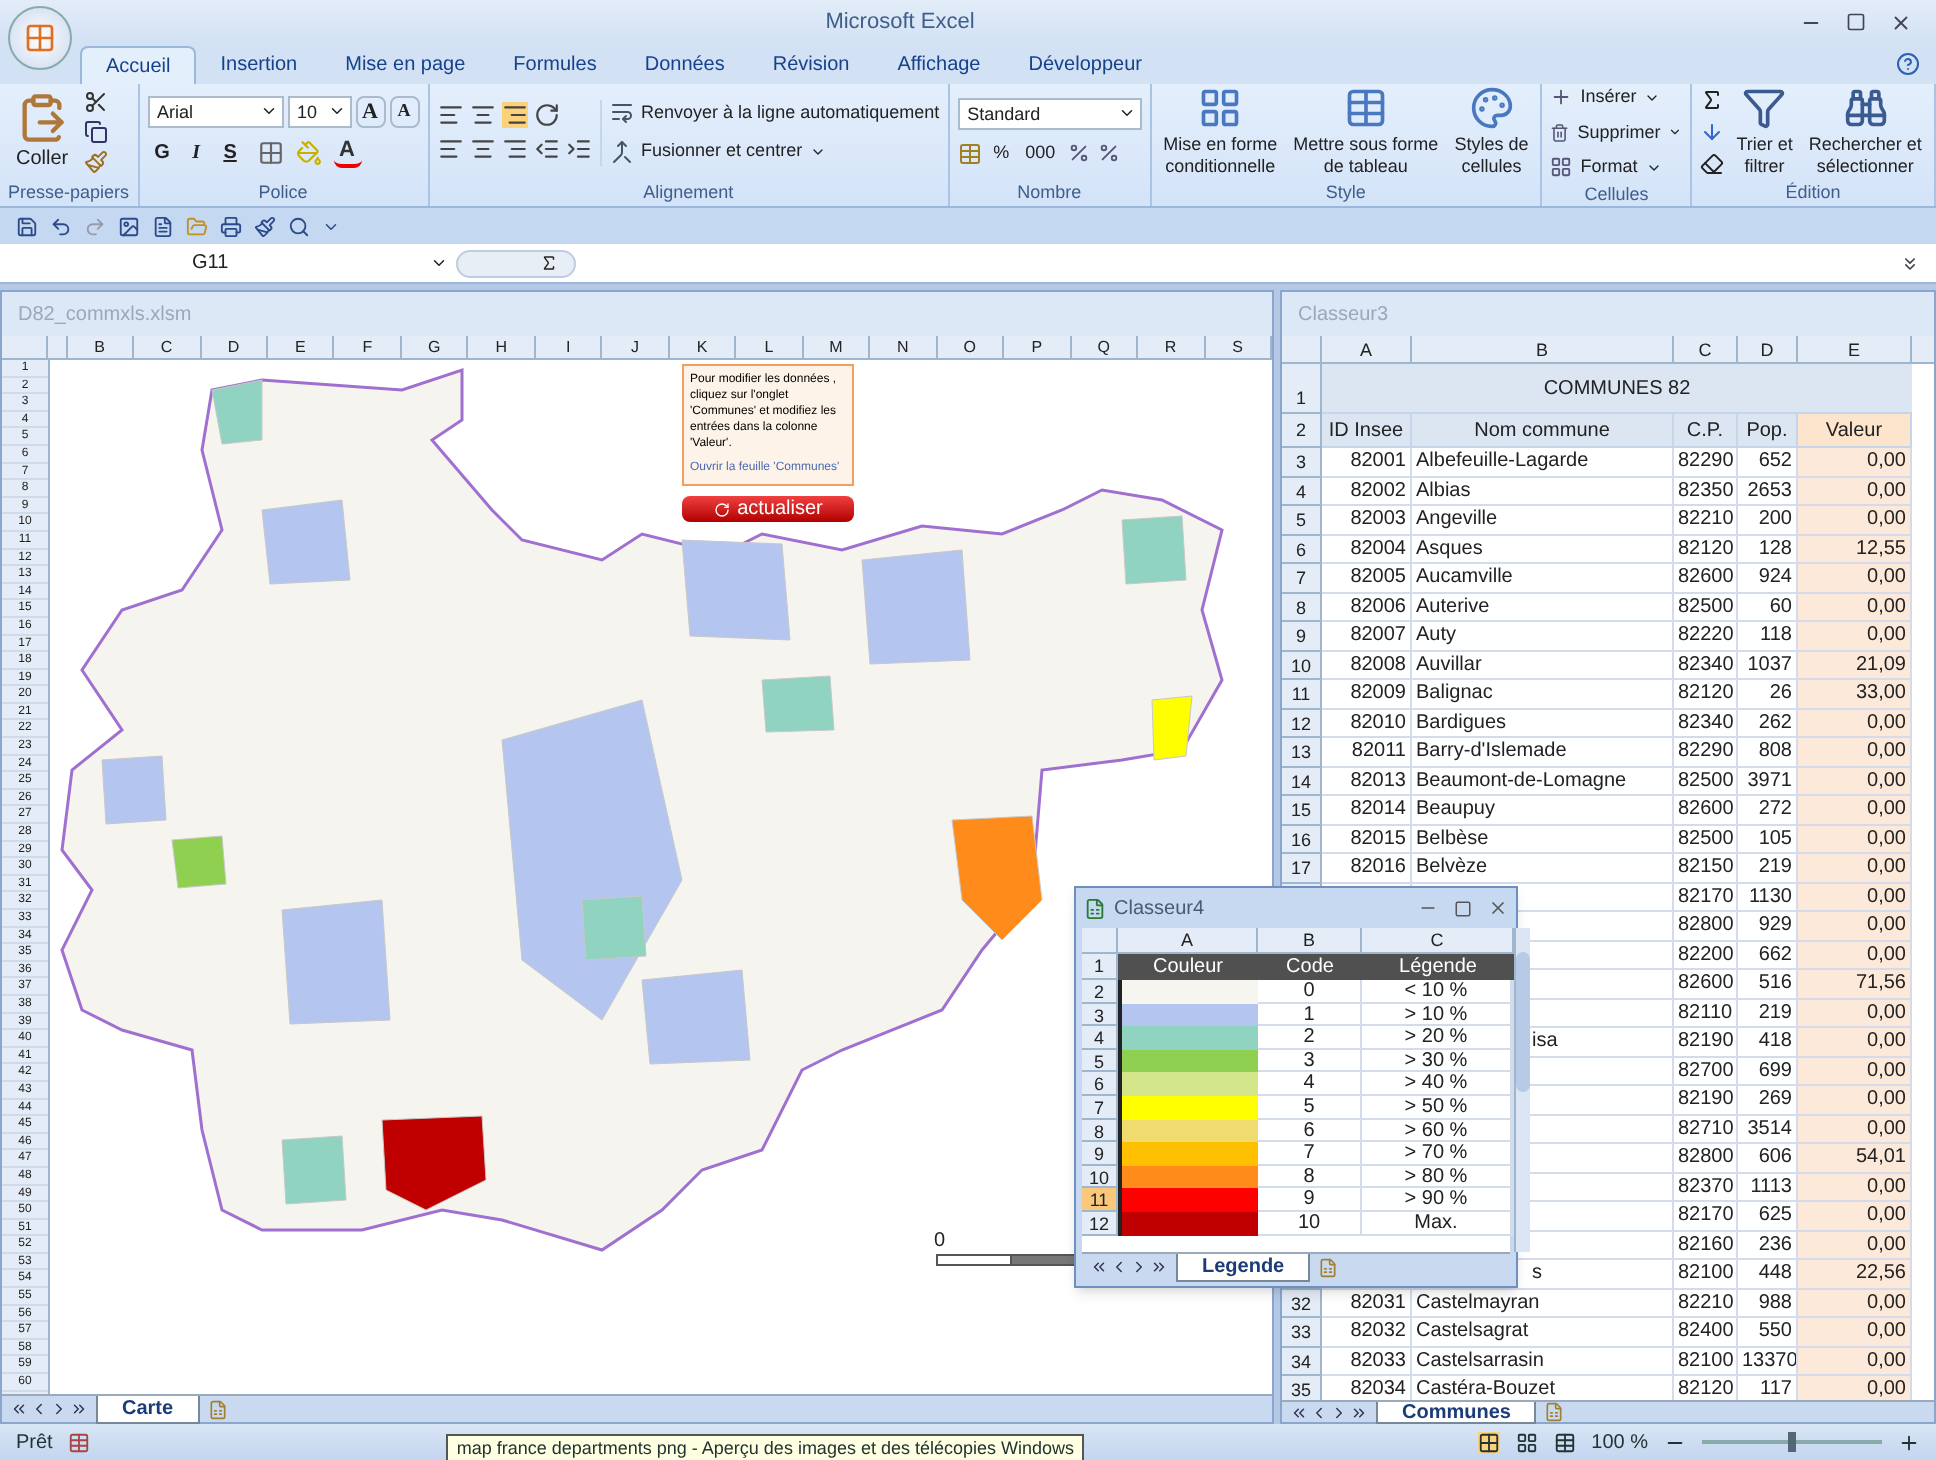 This screenshot has width=1936, height=1460. Describe the element at coordinates (1100, 1038) in the screenshot. I see `row-header: 4` at that location.